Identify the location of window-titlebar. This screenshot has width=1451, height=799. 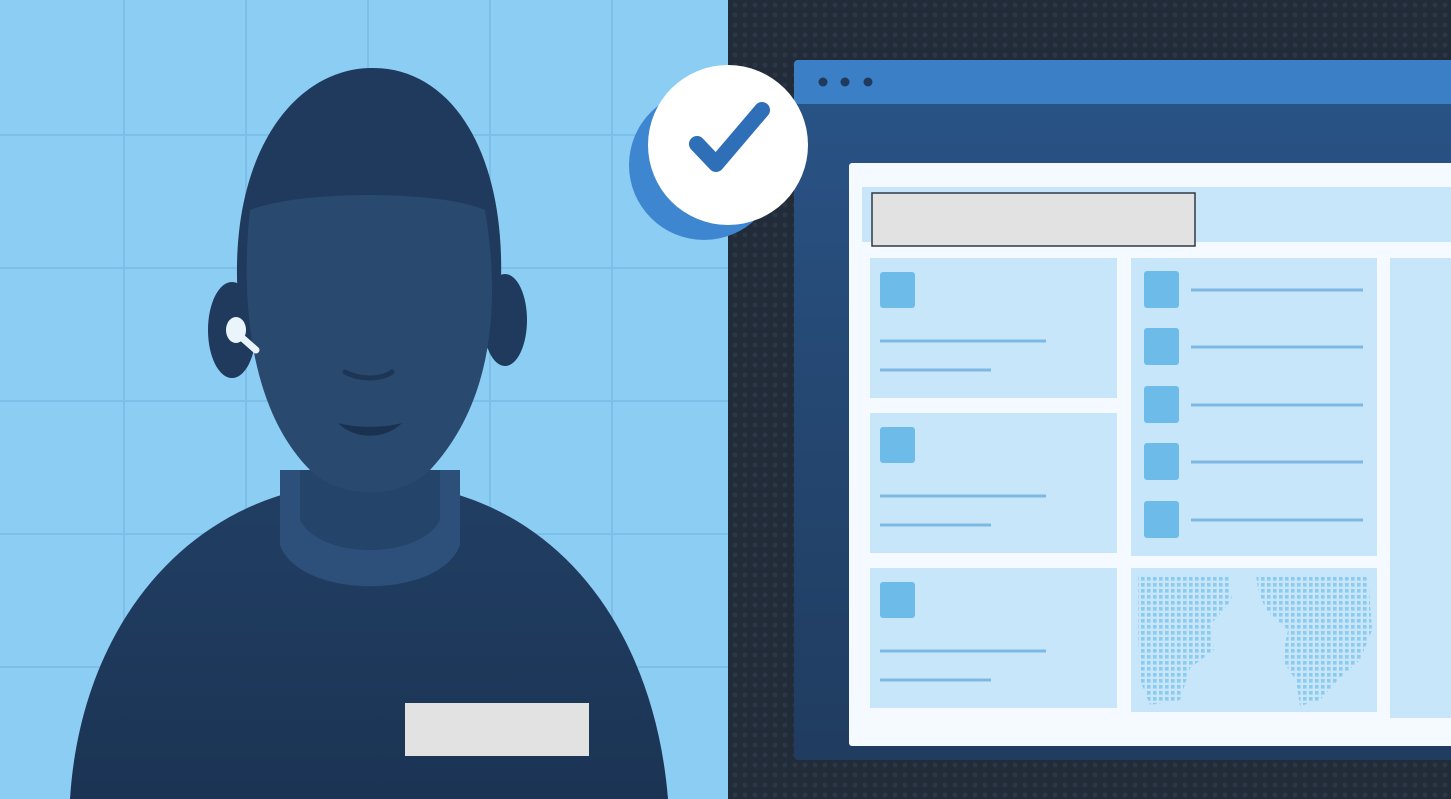
(1122, 82).